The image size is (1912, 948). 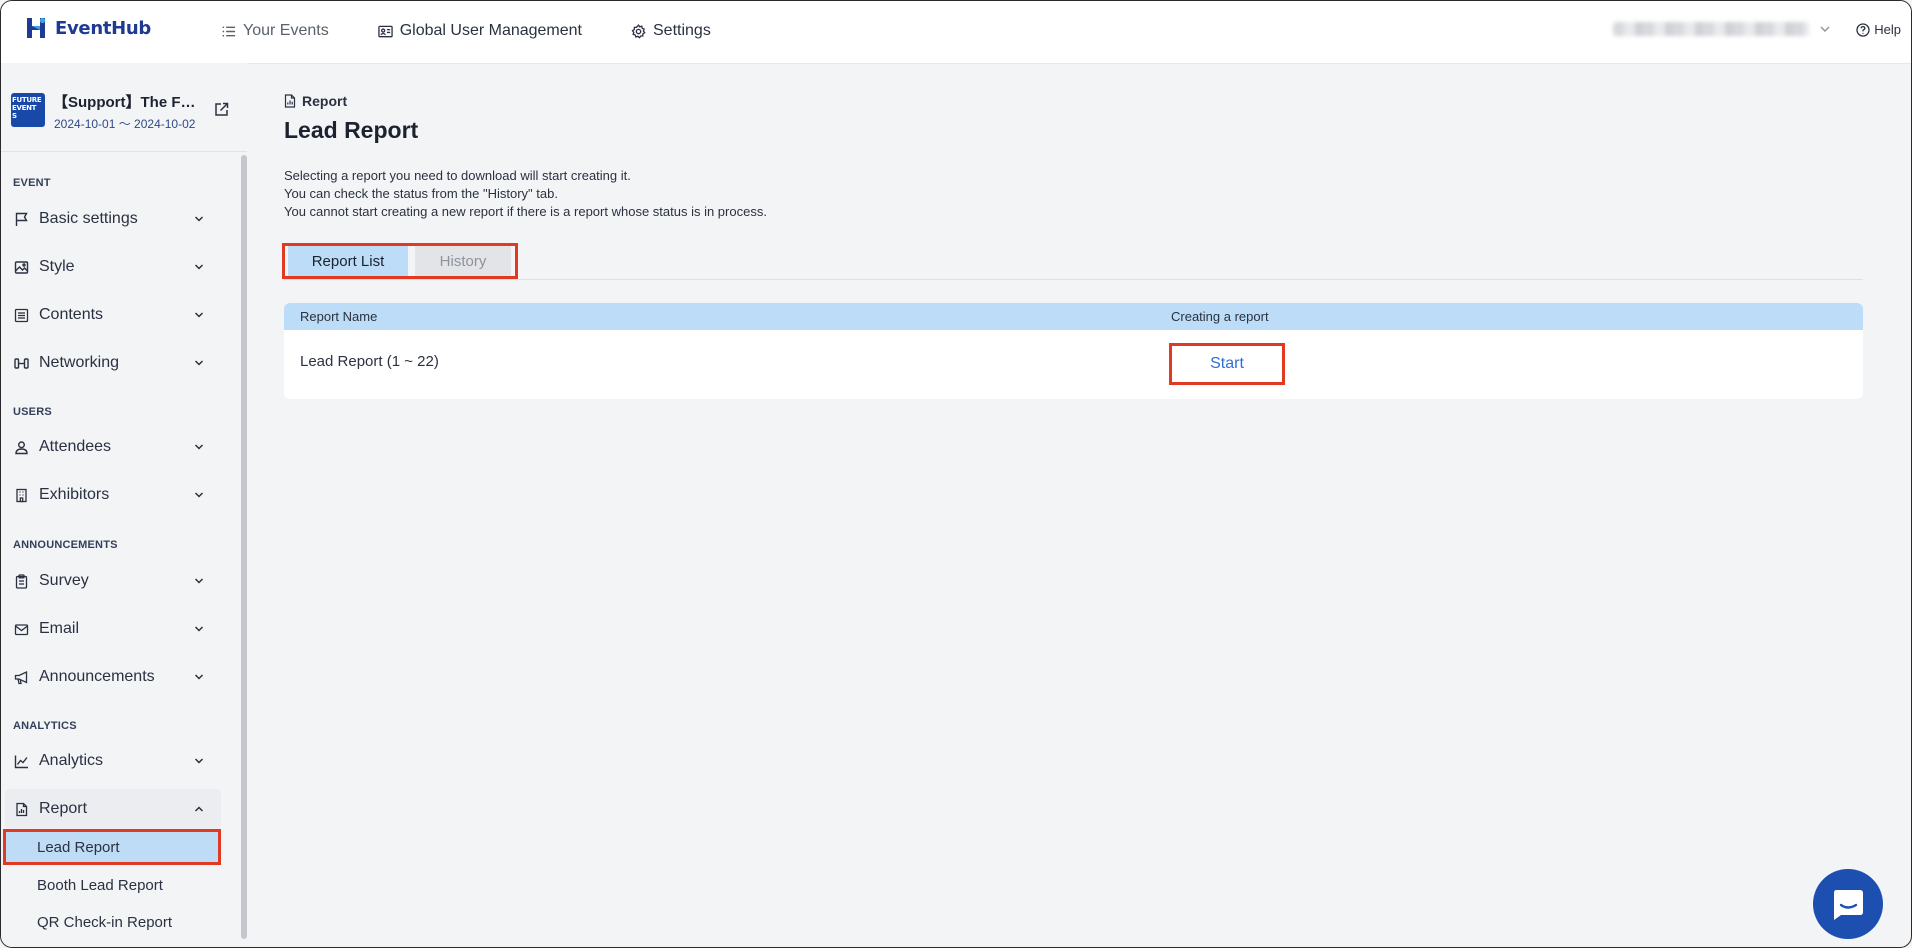 What do you see at coordinates (369, 361) in the screenshot?
I see `report-name-cell: Lead Report (1 ~ 22)` at bounding box center [369, 361].